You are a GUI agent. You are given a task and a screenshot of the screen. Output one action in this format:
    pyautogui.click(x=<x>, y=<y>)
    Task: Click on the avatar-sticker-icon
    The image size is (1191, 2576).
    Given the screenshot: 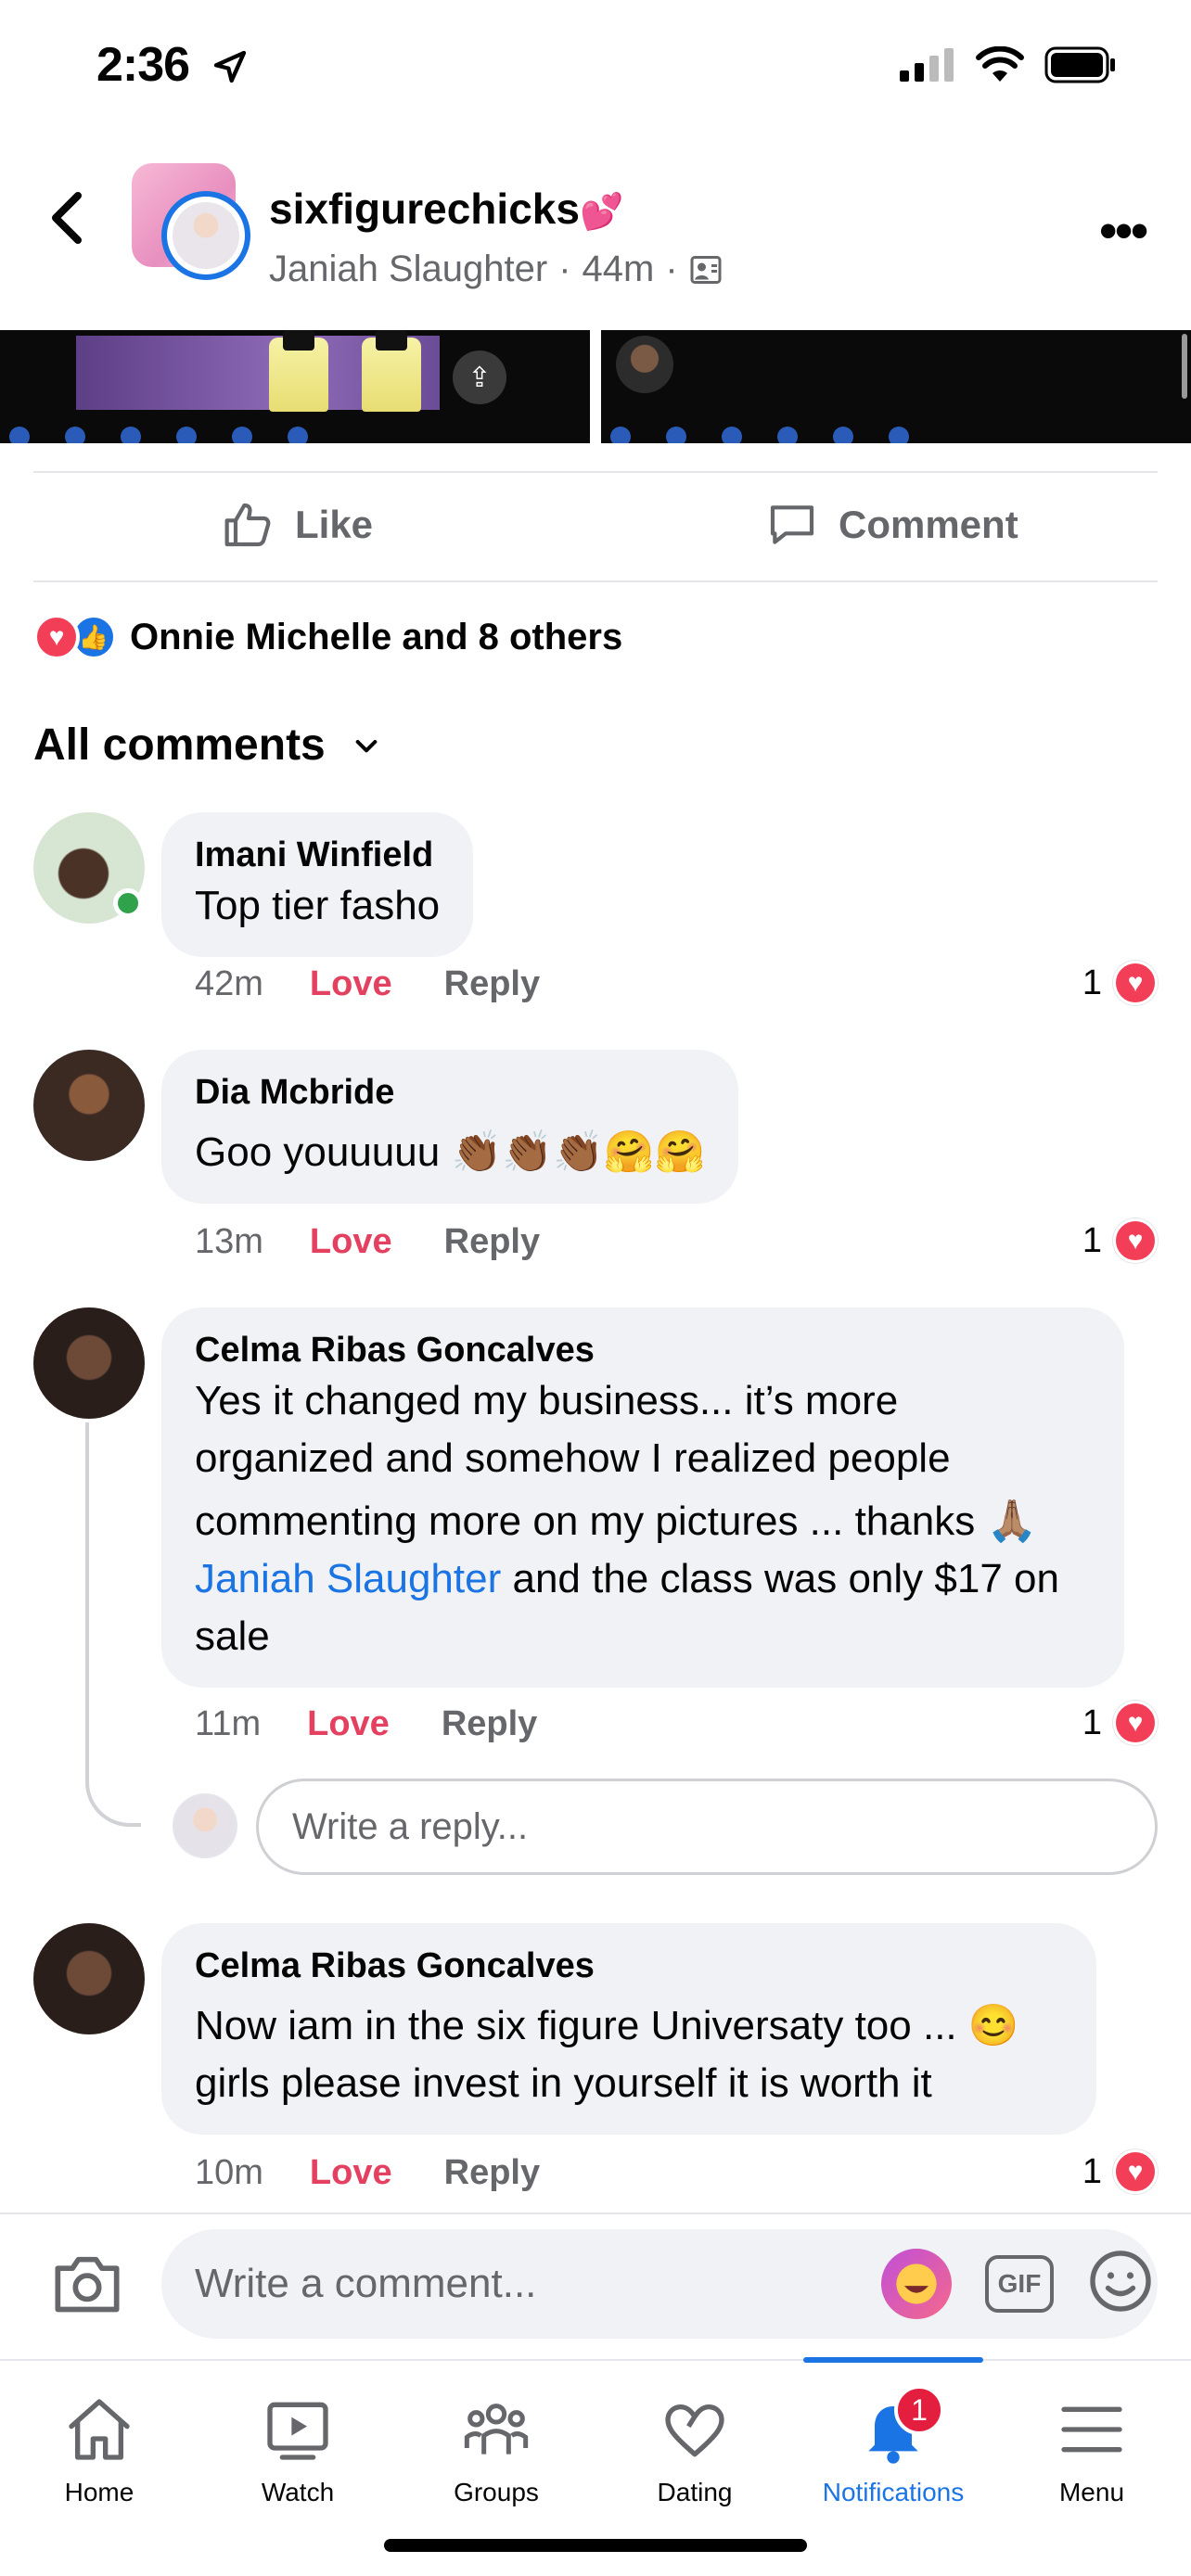 What is the action you would take?
    pyautogui.click(x=916, y=2284)
    